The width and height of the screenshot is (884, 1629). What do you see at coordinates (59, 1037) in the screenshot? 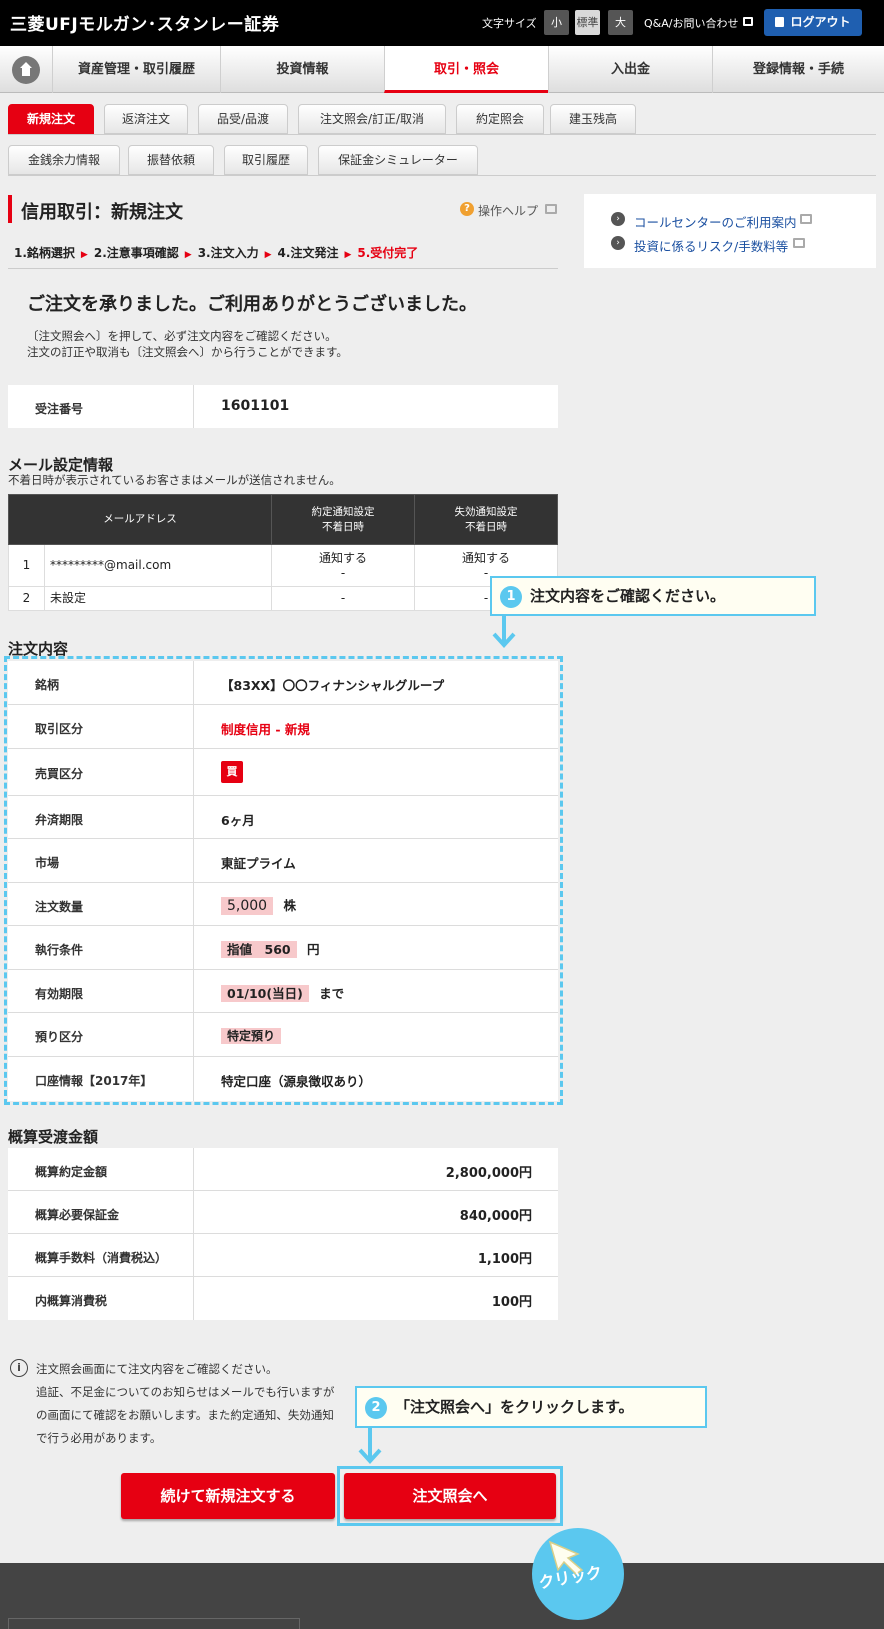
I see `row-label: 預り区分` at bounding box center [59, 1037].